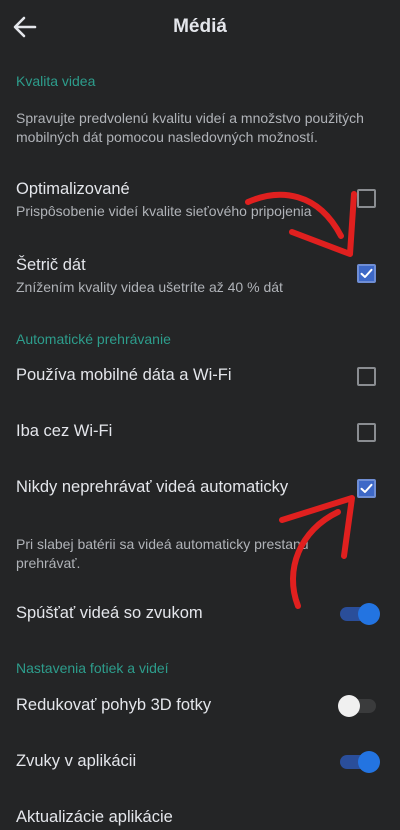 This screenshot has height=830, width=400. What do you see at coordinates (92, 668) in the screenshot?
I see `section-header-photos-videos: Nastavenia fotiek a videí` at bounding box center [92, 668].